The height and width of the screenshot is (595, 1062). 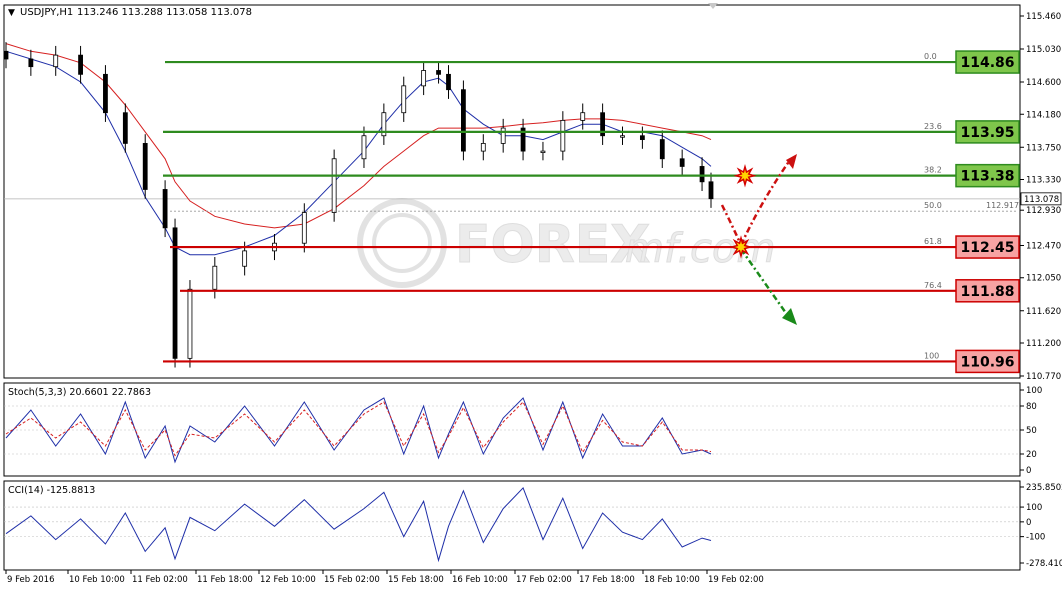 What do you see at coordinates (1043, 211) in the screenshot?
I see `price-tick-label: 112.930` at bounding box center [1043, 211].